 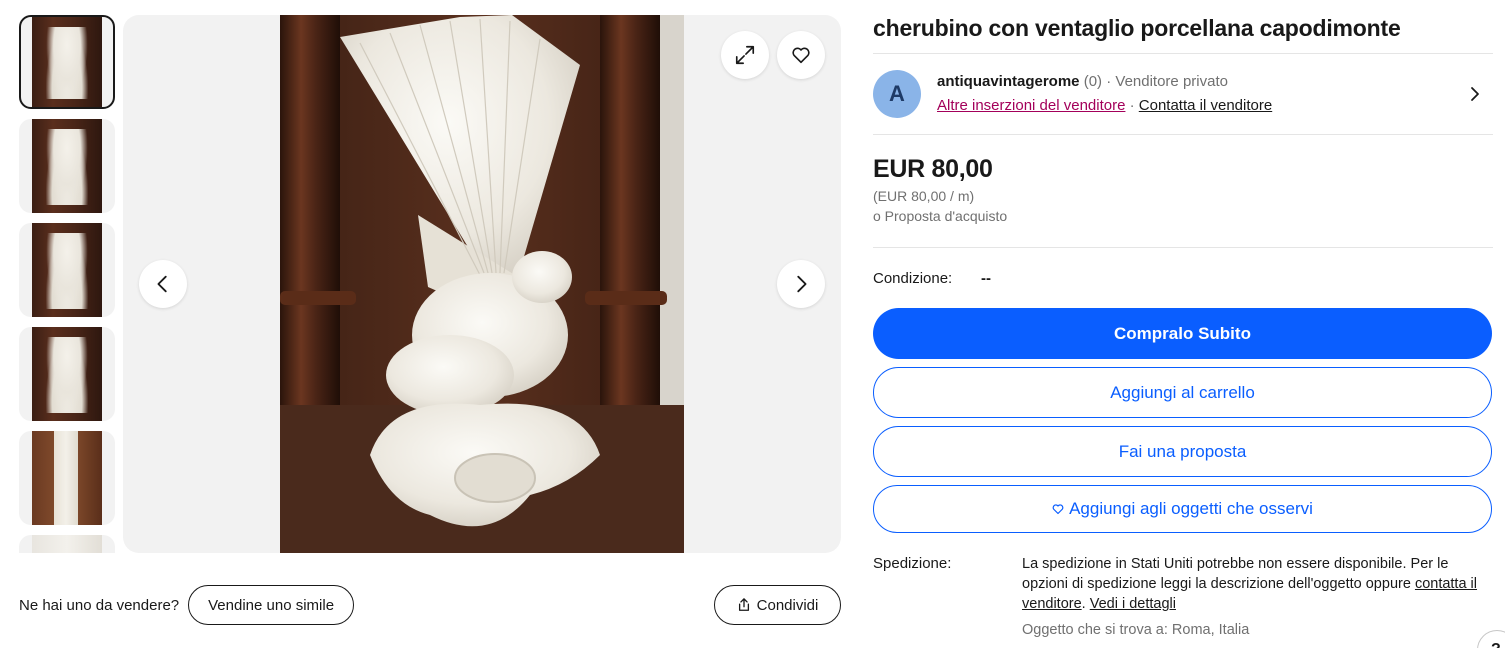 What do you see at coordinates (1182, 451) in the screenshot?
I see `make-offer-button: Fai una proposta` at bounding box center [1182, 451].